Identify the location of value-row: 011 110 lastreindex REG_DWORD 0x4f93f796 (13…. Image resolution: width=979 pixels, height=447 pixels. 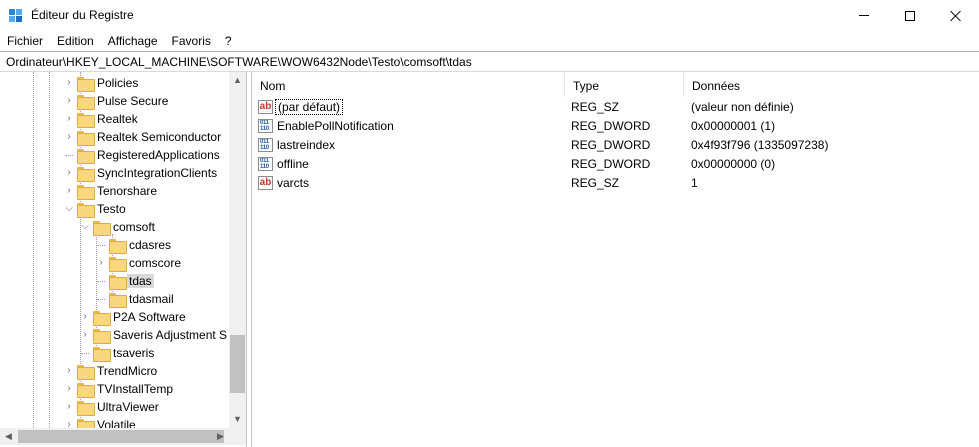
(615, 145).